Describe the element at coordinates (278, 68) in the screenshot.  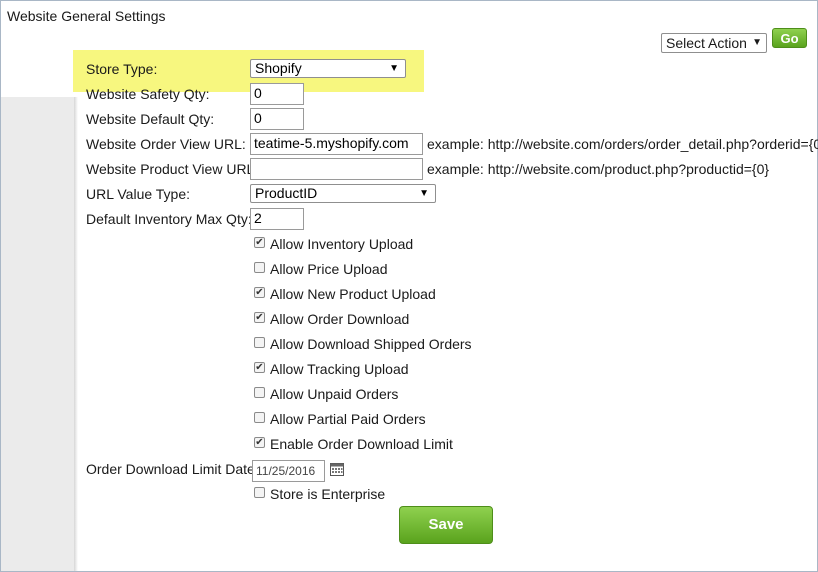
I see `store-type-value: Shopify` at that location.